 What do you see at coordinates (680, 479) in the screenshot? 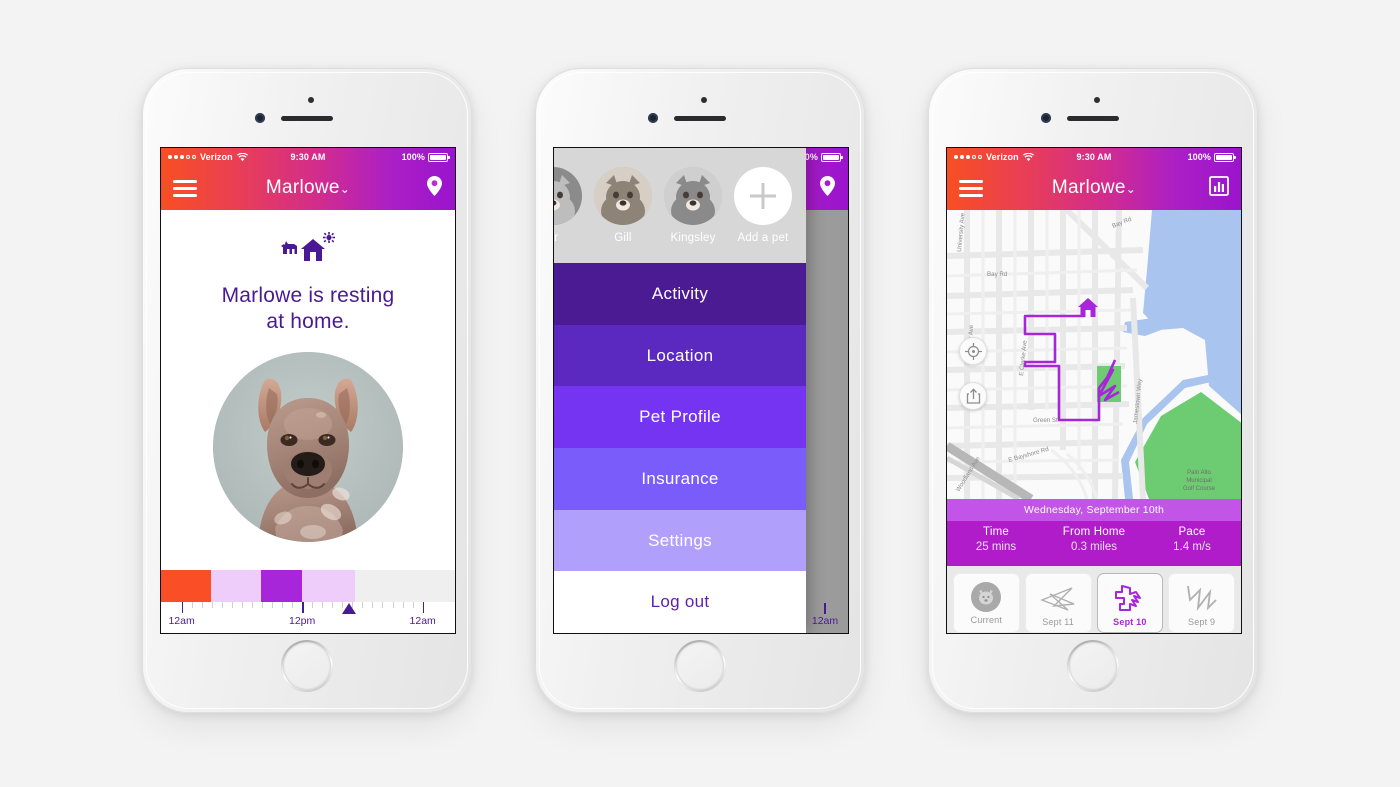
I see `menu-item-insurance: Insurance` at bounding box center [680, 479].